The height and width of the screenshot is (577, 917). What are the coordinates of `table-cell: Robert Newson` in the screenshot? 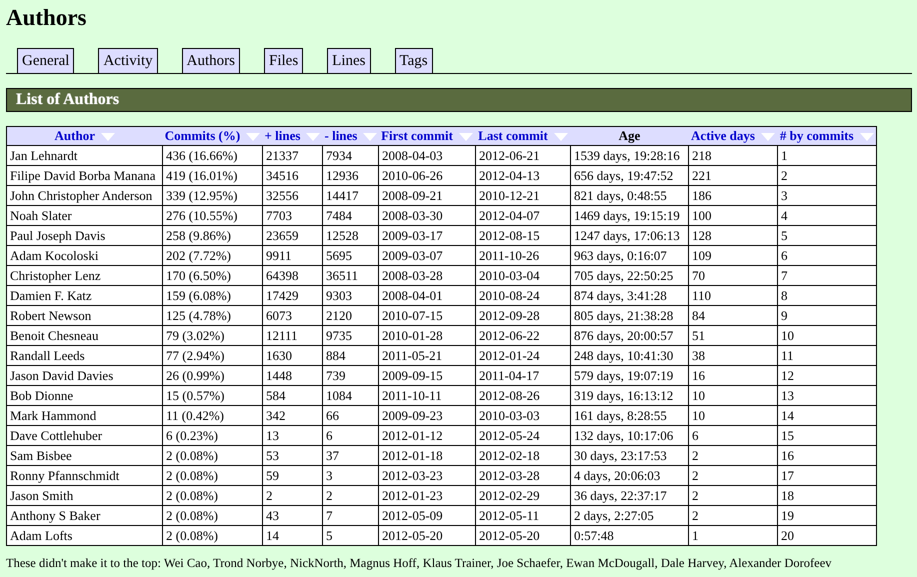 It's located at (84, 316).